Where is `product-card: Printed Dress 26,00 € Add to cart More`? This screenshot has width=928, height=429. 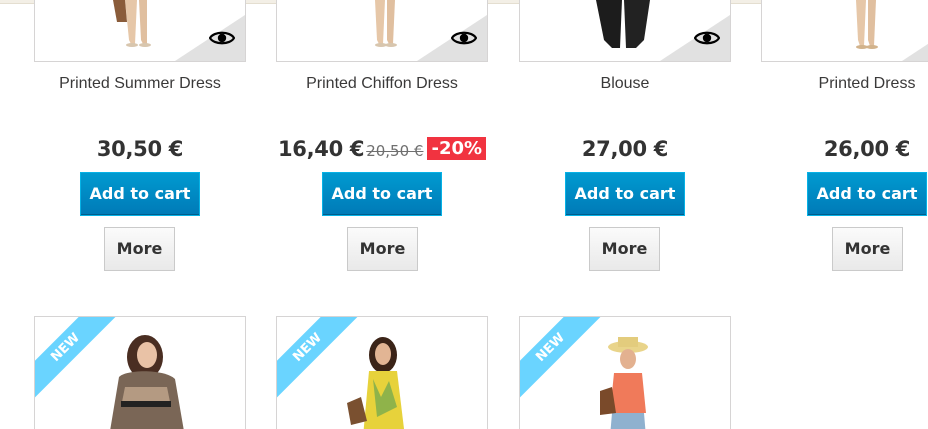 product-card: Printed Dress 26,00 € Add to cart More is located at coordinates (844, 135).